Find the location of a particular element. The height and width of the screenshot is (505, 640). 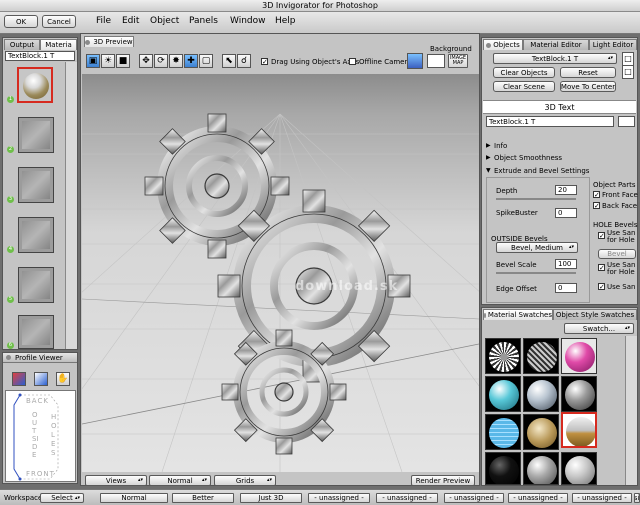

objects-tab-close-icon is located at coordinates (489, 45).